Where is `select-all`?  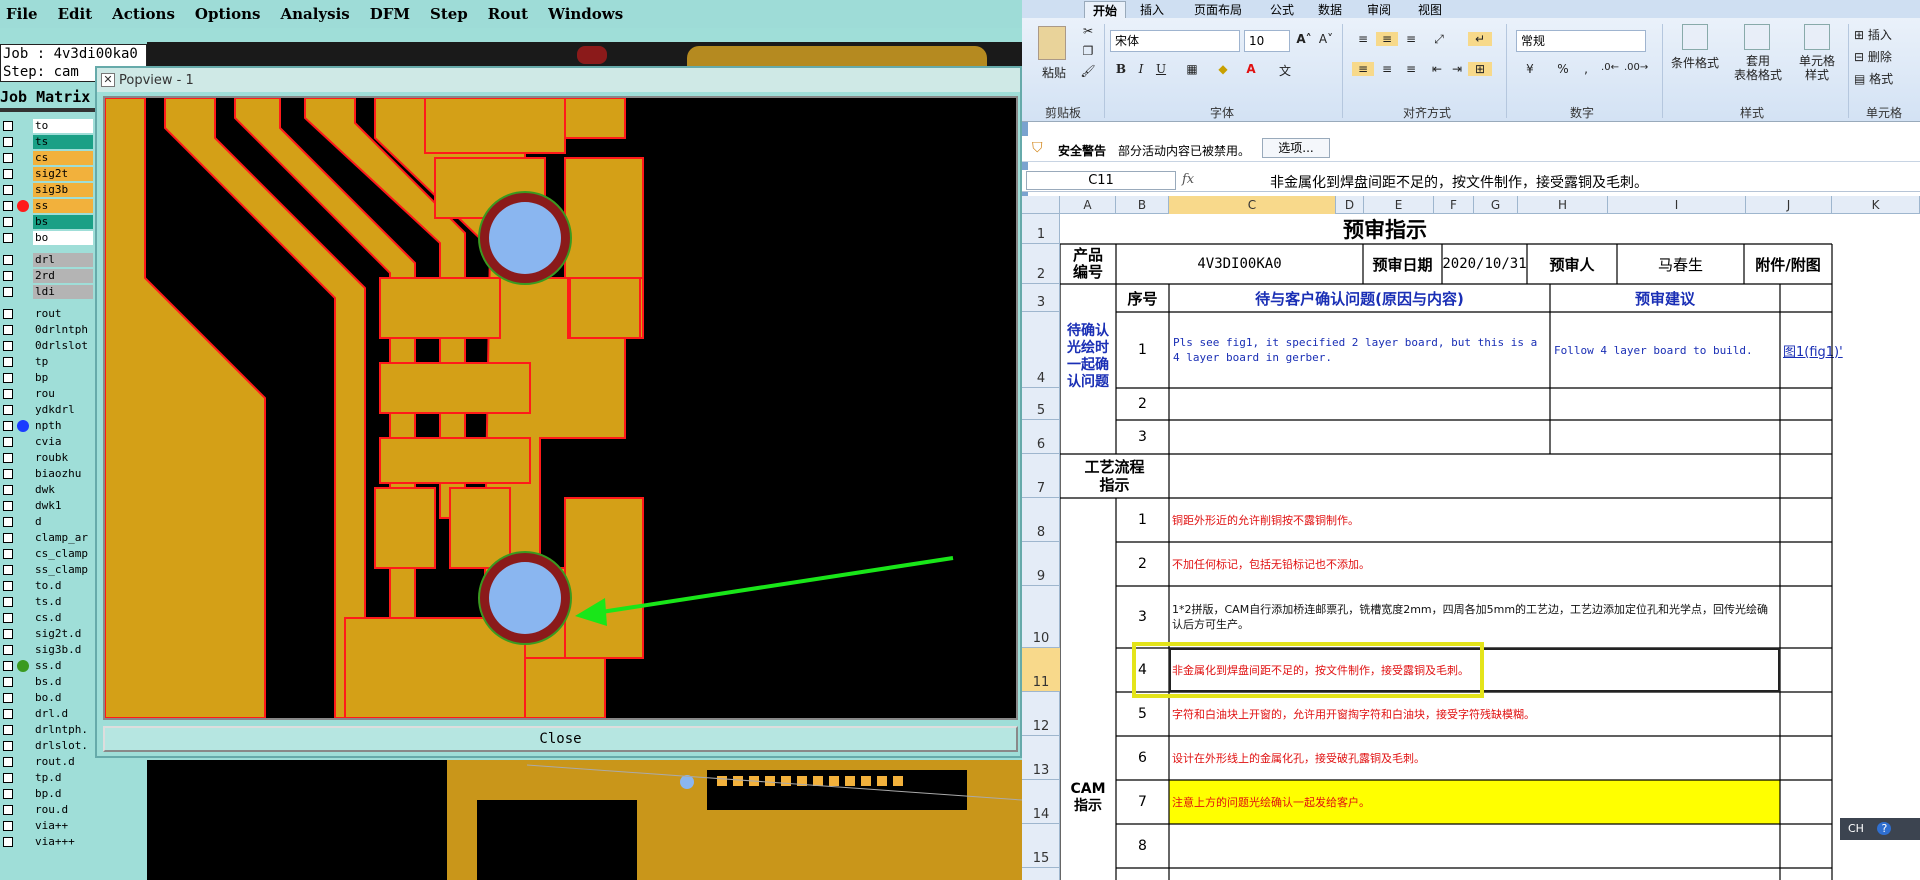 select-all is located at coordinates (1041, 205).